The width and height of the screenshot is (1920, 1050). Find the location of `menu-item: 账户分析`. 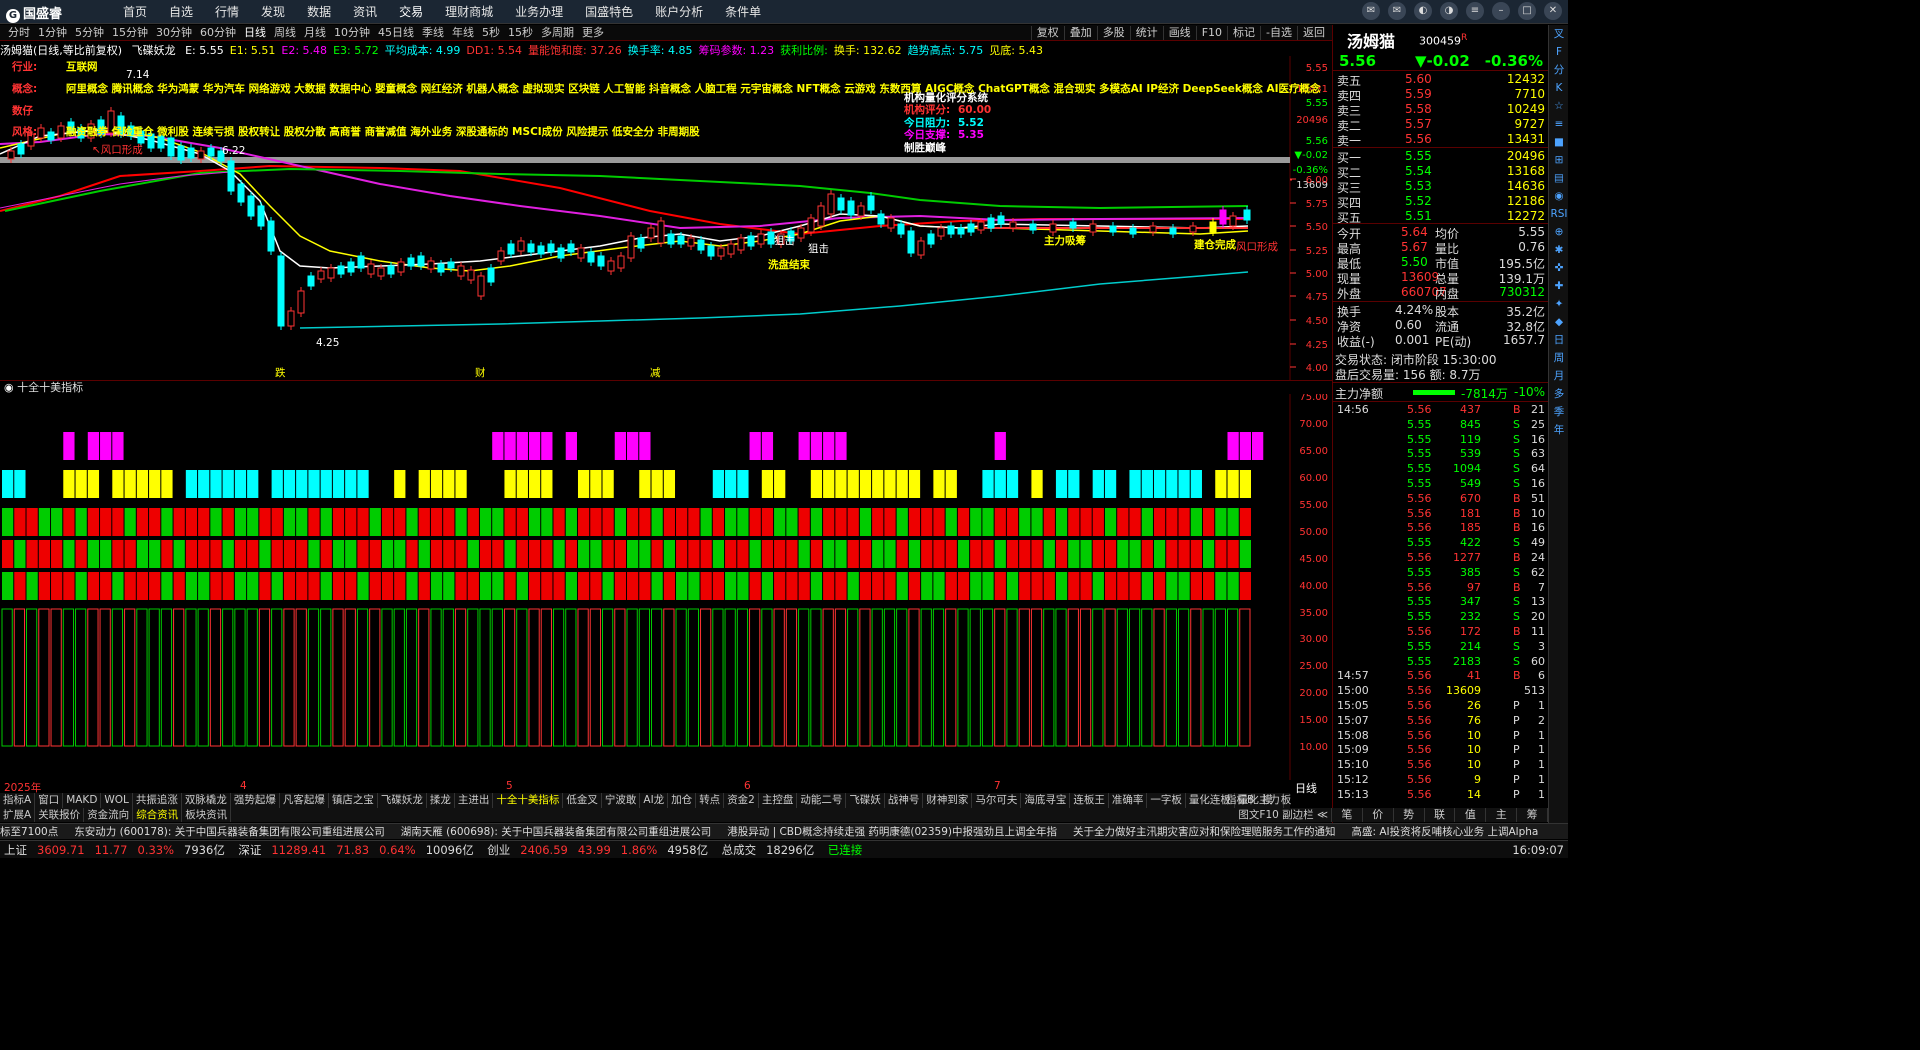

menu-item: 账户分析 is located at coordinates (679, 12).